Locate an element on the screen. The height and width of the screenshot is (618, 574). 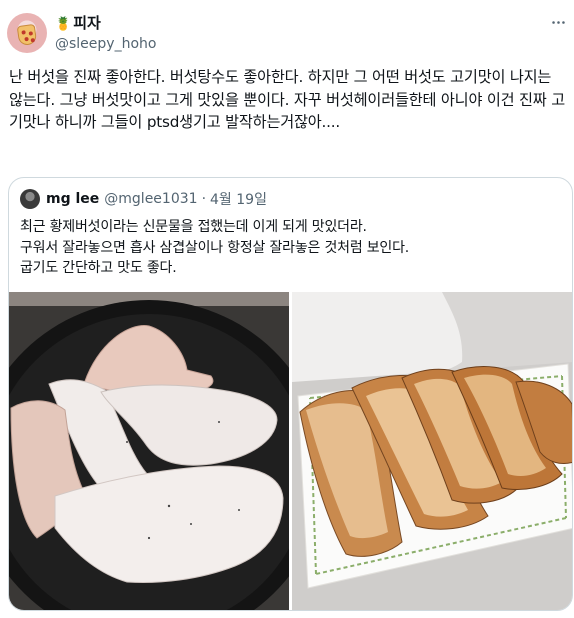
quoted-author-name: mg lee is located at coordinates (73, 199).